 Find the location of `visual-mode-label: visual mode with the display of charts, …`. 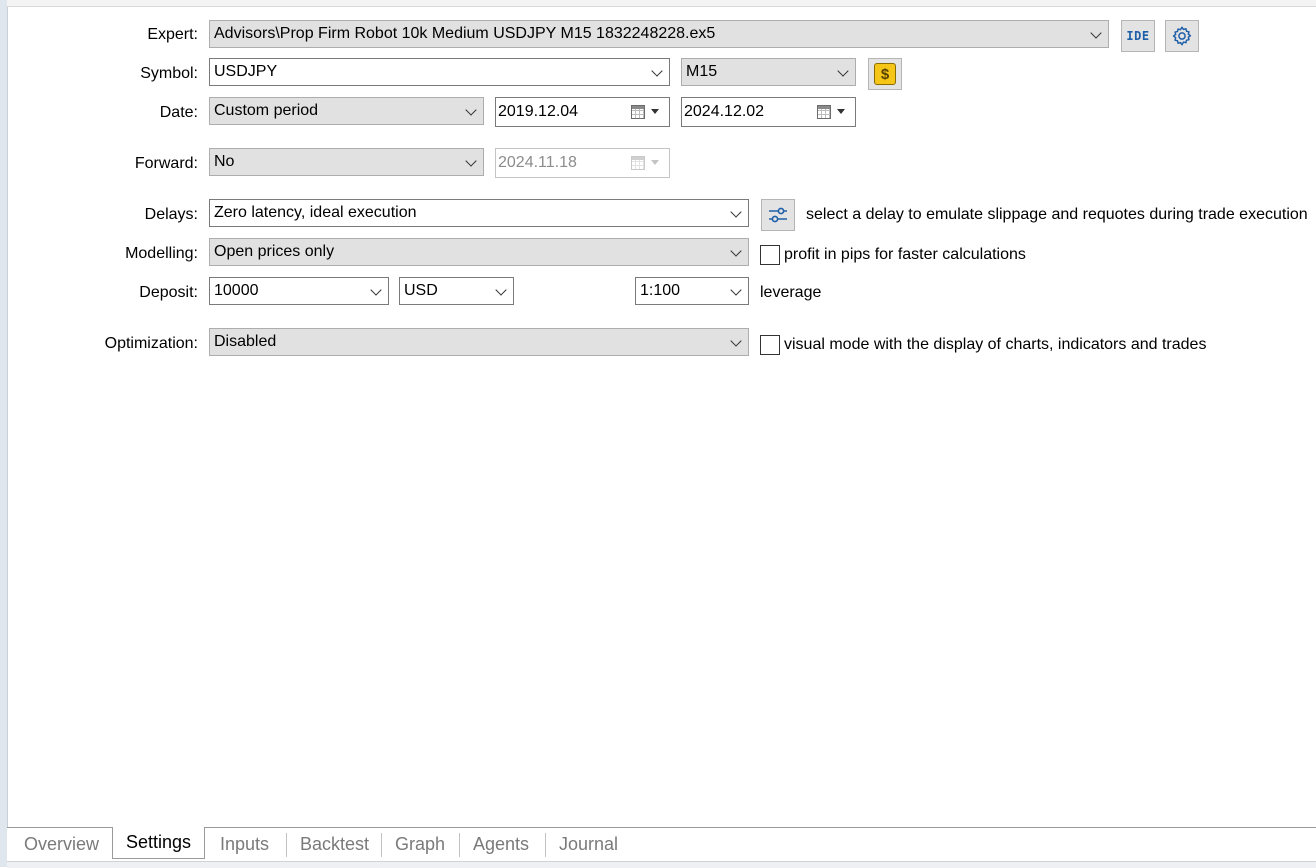

visual-mode-label: visual mode with the display of charts, … is located at coordinates (995, 344).